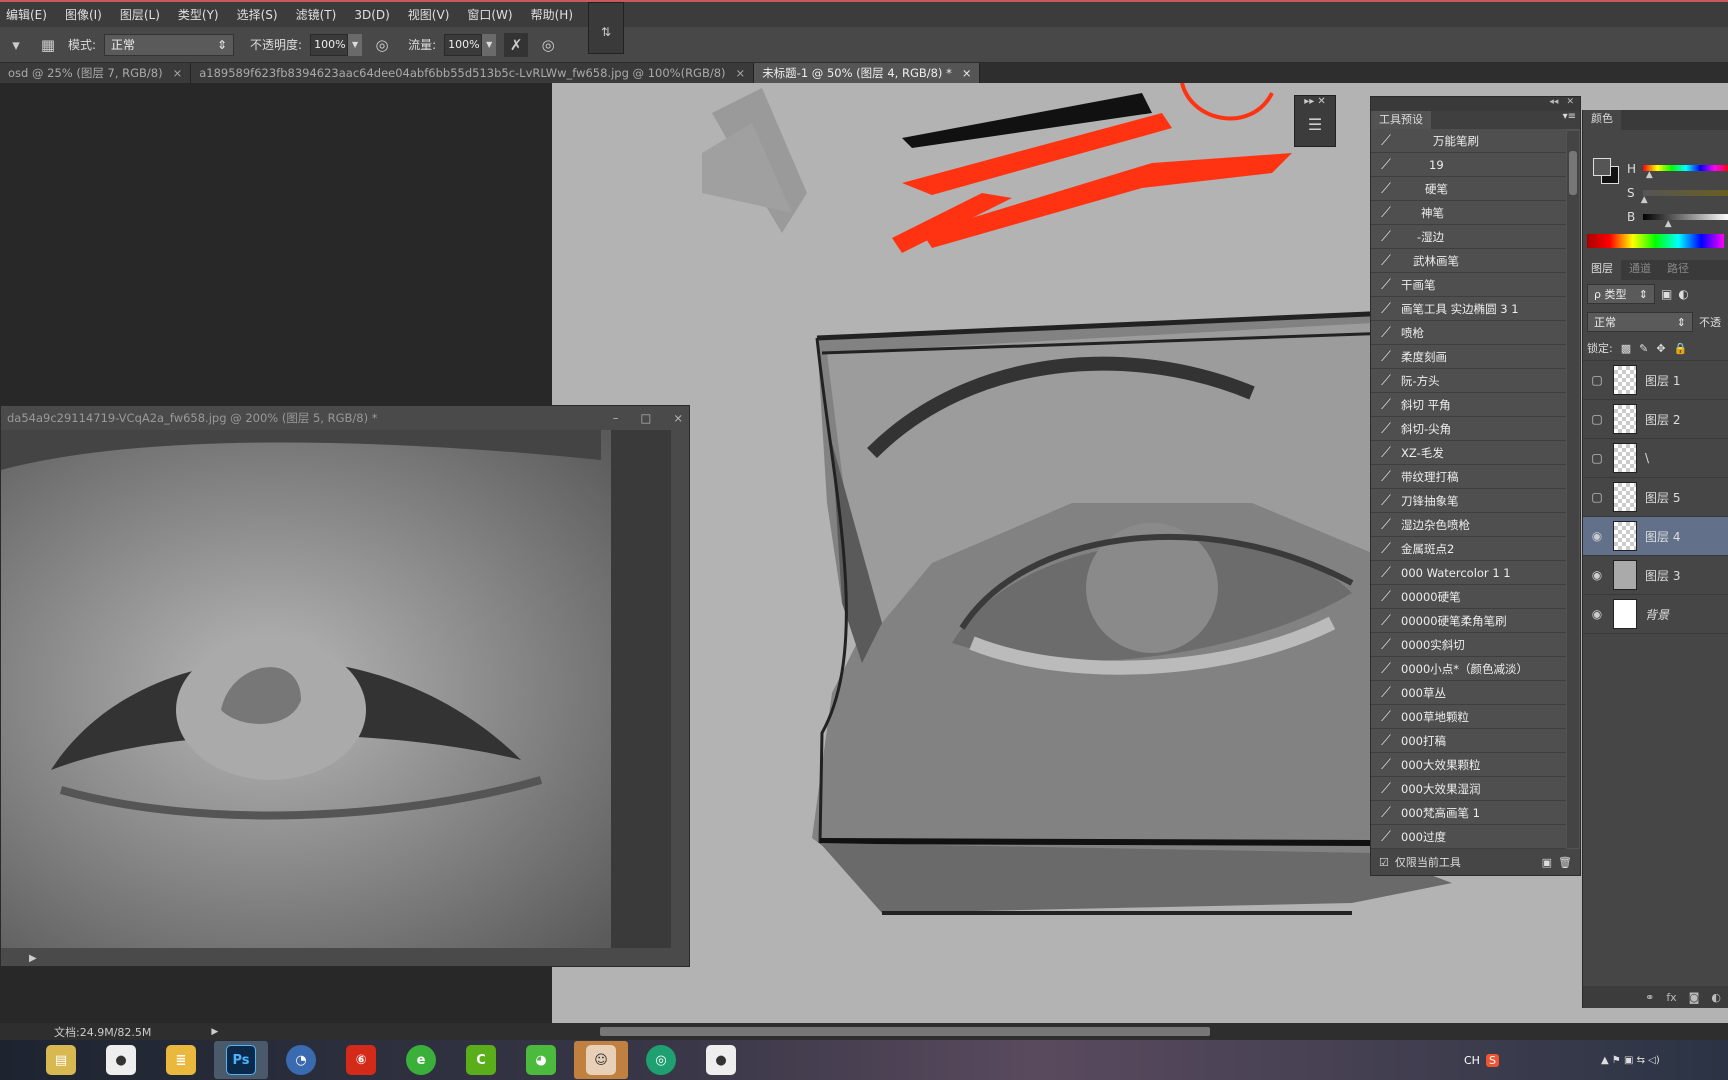 This screenshot has width=1728, height=1080. I want to click on preset-item: ⟋ 神笔, so click(1468, 213).